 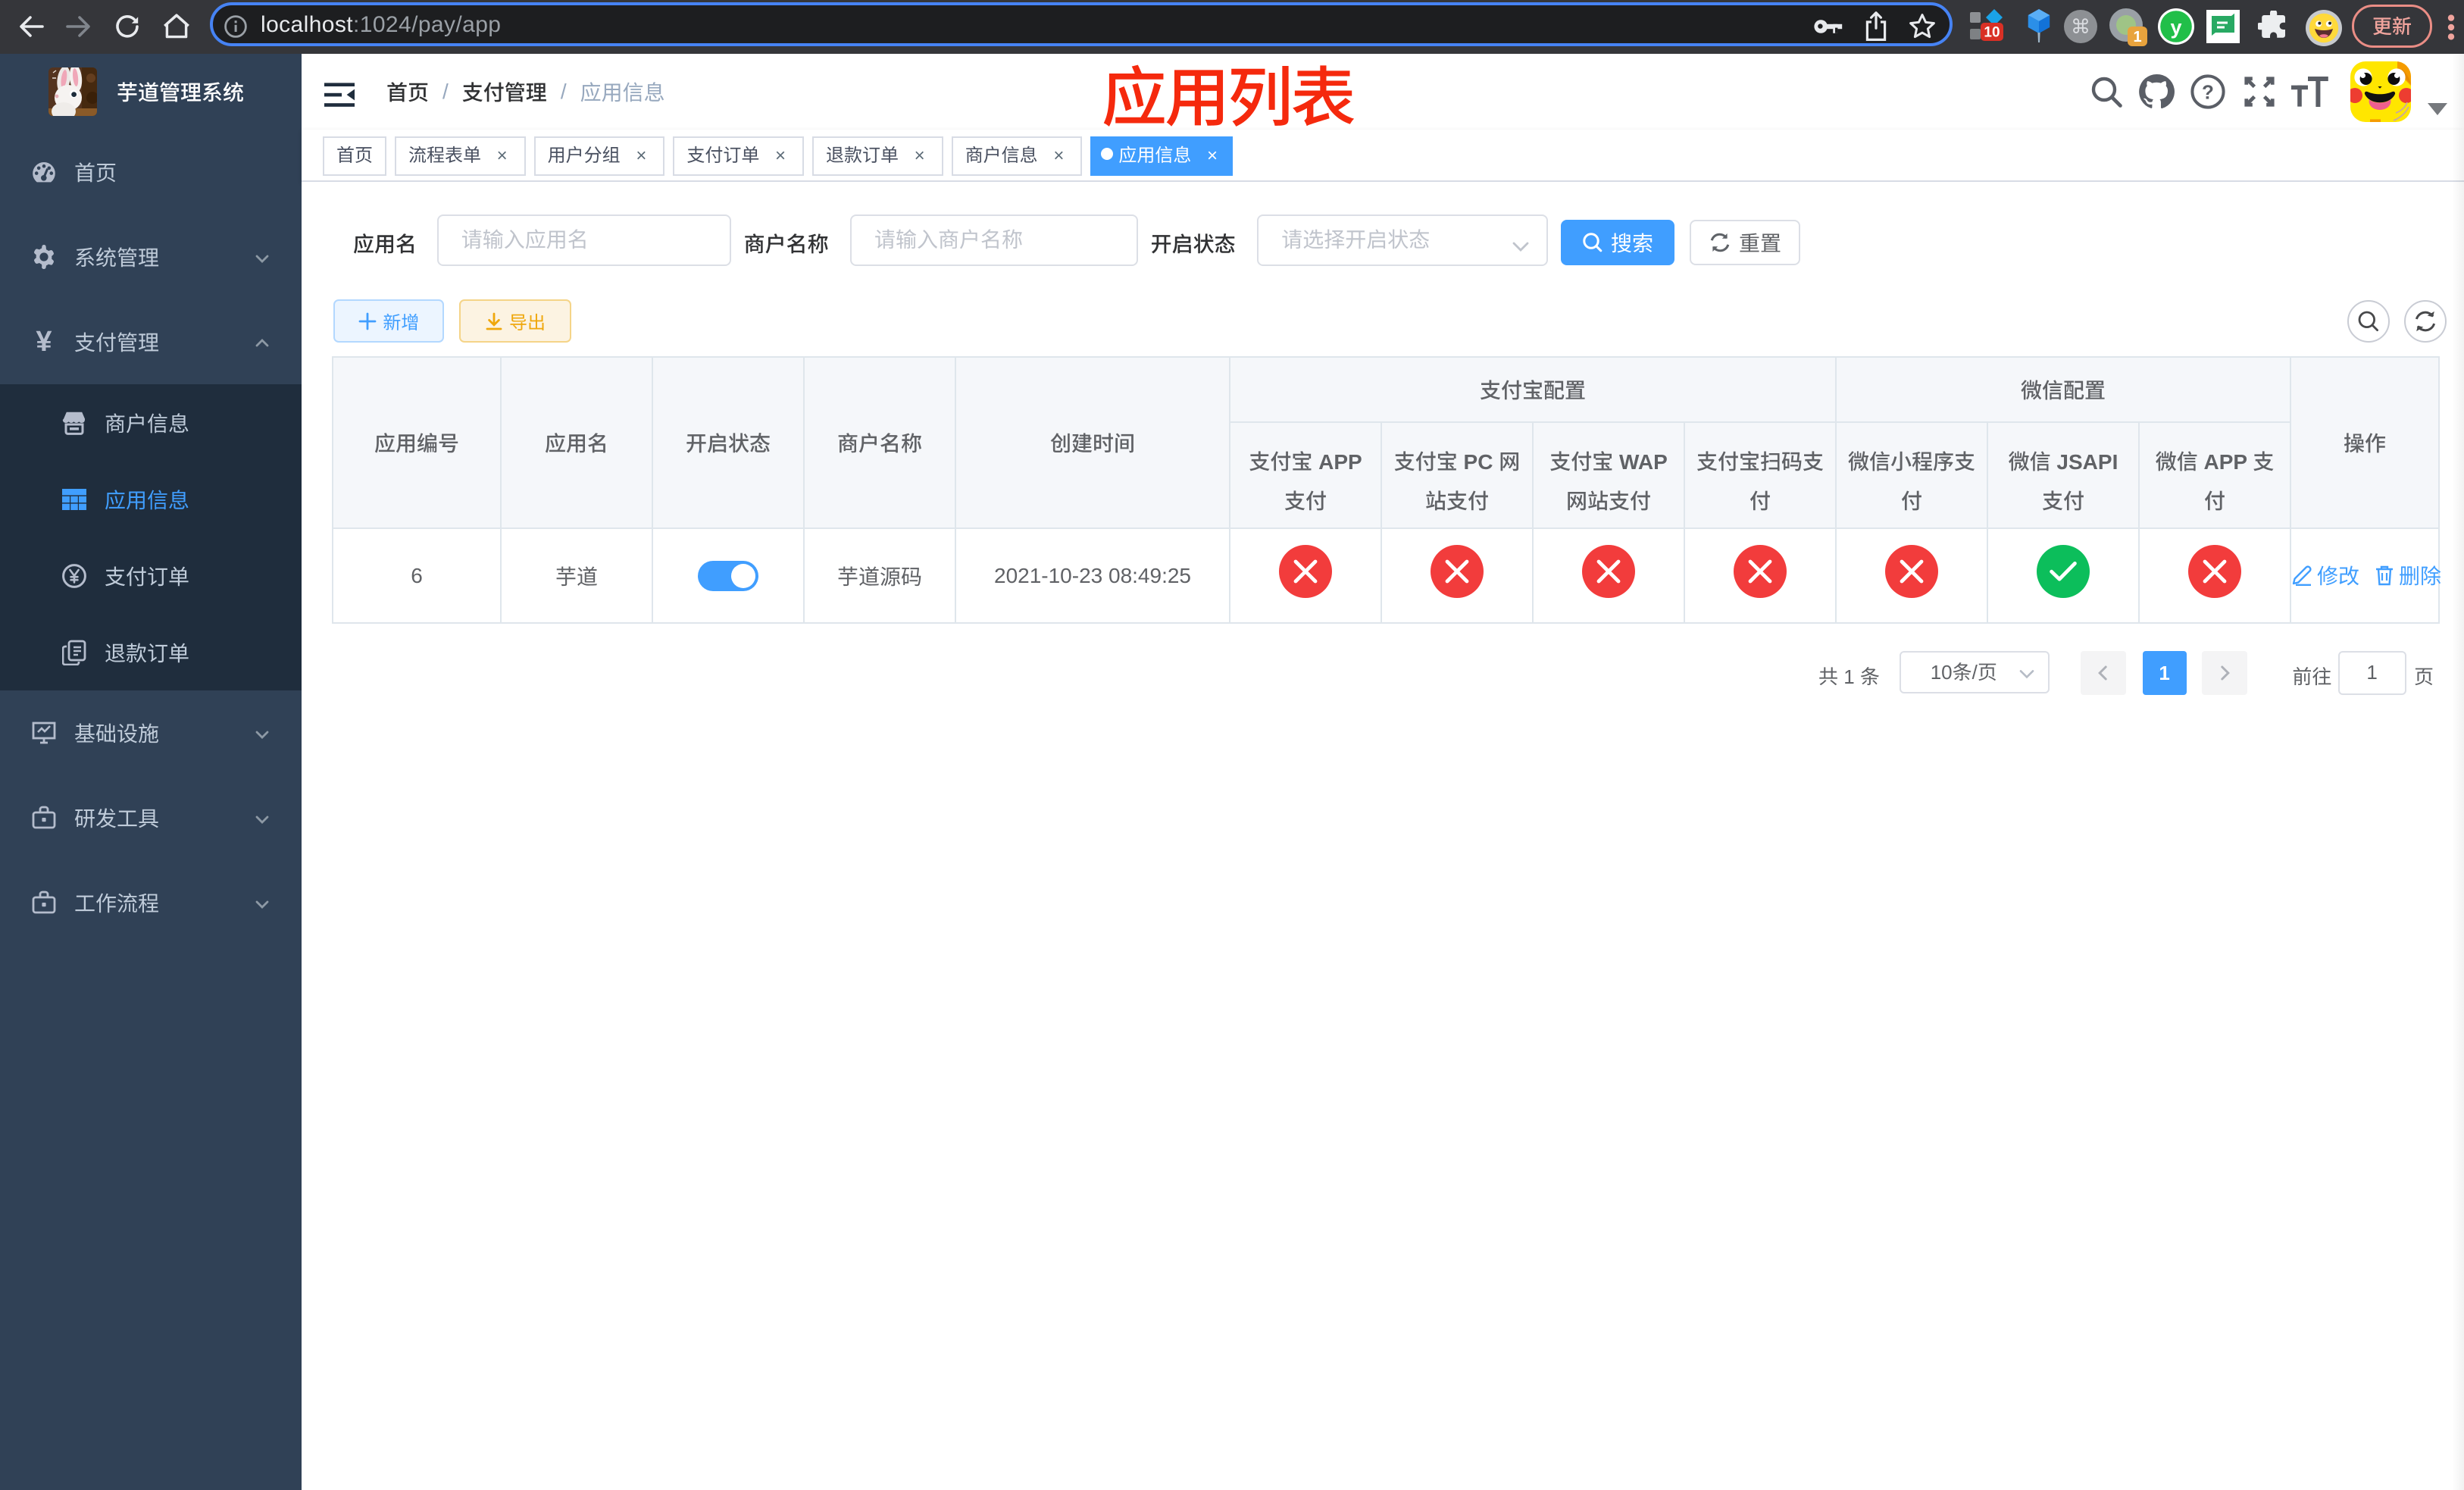 What do you see at coordinates (1992, 33) in the screenshot?
I see `svg-text: 10` at bounding box center [1992, 33].